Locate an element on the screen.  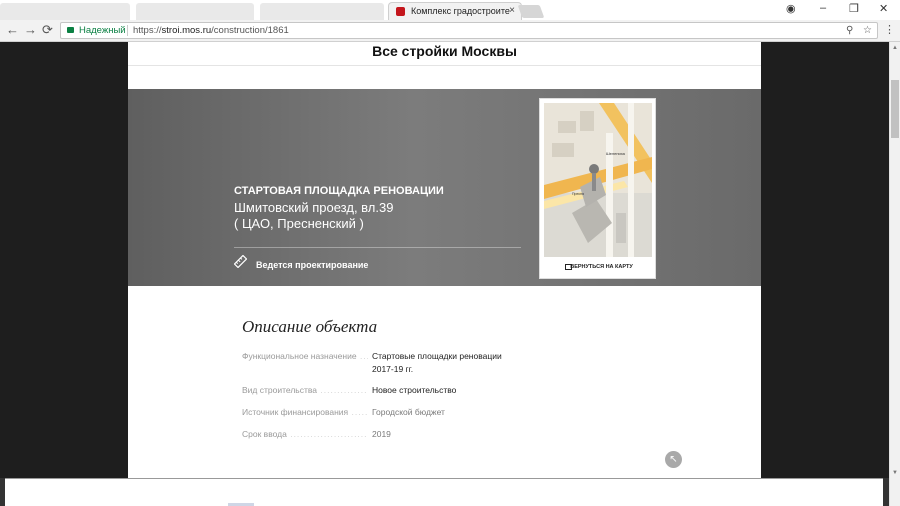
row-key: Источник финансирования is located at coordinates (305, 412).